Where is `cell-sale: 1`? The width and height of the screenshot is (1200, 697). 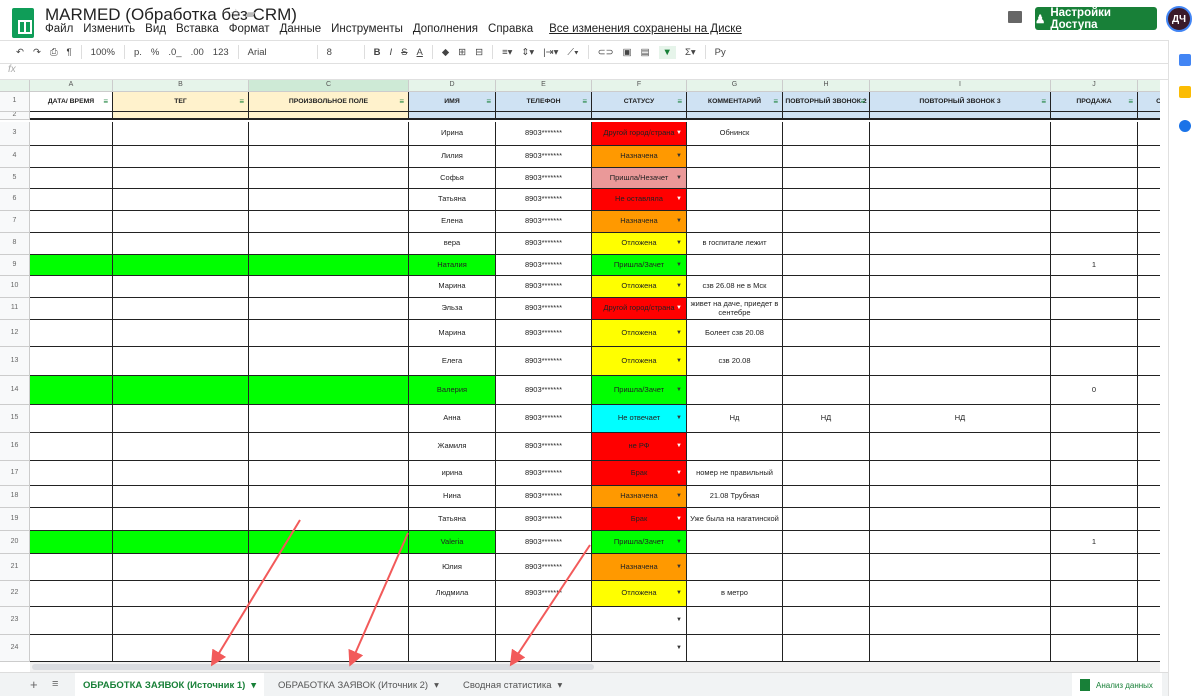
cell-sale: 1 is located at coordinates (1094, 542).